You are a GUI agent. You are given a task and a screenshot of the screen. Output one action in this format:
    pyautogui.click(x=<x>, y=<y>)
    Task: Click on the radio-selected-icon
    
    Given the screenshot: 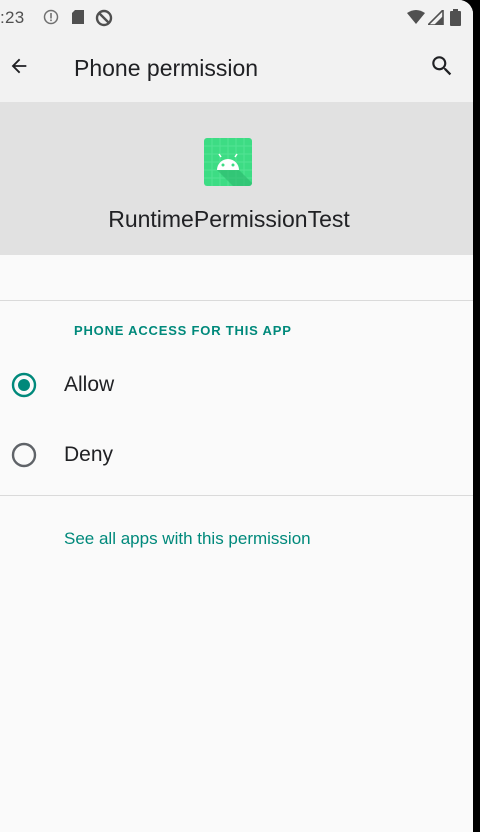 What is the action you would take?
    pyautogui.click(x=24, y=385)
    